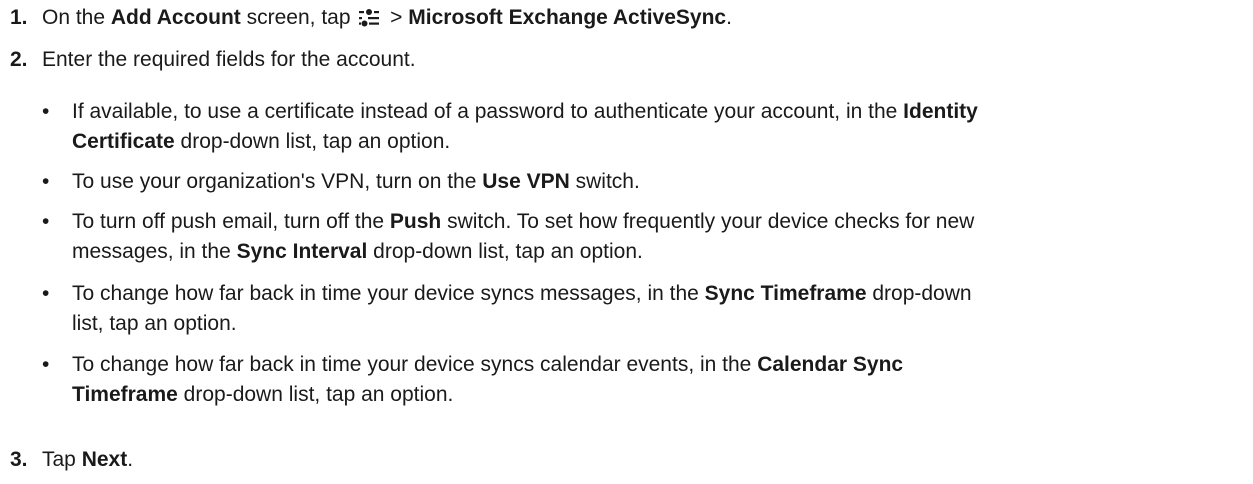 This screenshot has height=484, width=1253. What do you see at coordinates (830, 364) in the screenshot?
I see `bullet-term: Calendar Sync` at bounding box center [830, 364].